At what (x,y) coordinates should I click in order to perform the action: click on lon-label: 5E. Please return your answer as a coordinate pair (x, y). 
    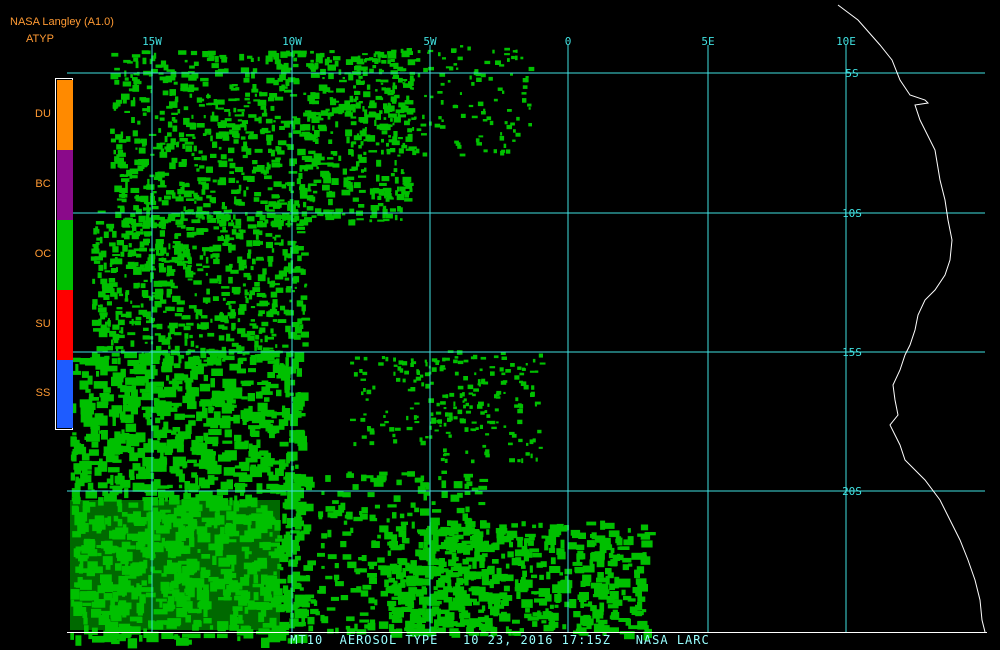
    Looking at the image, I should click on (707, 41).